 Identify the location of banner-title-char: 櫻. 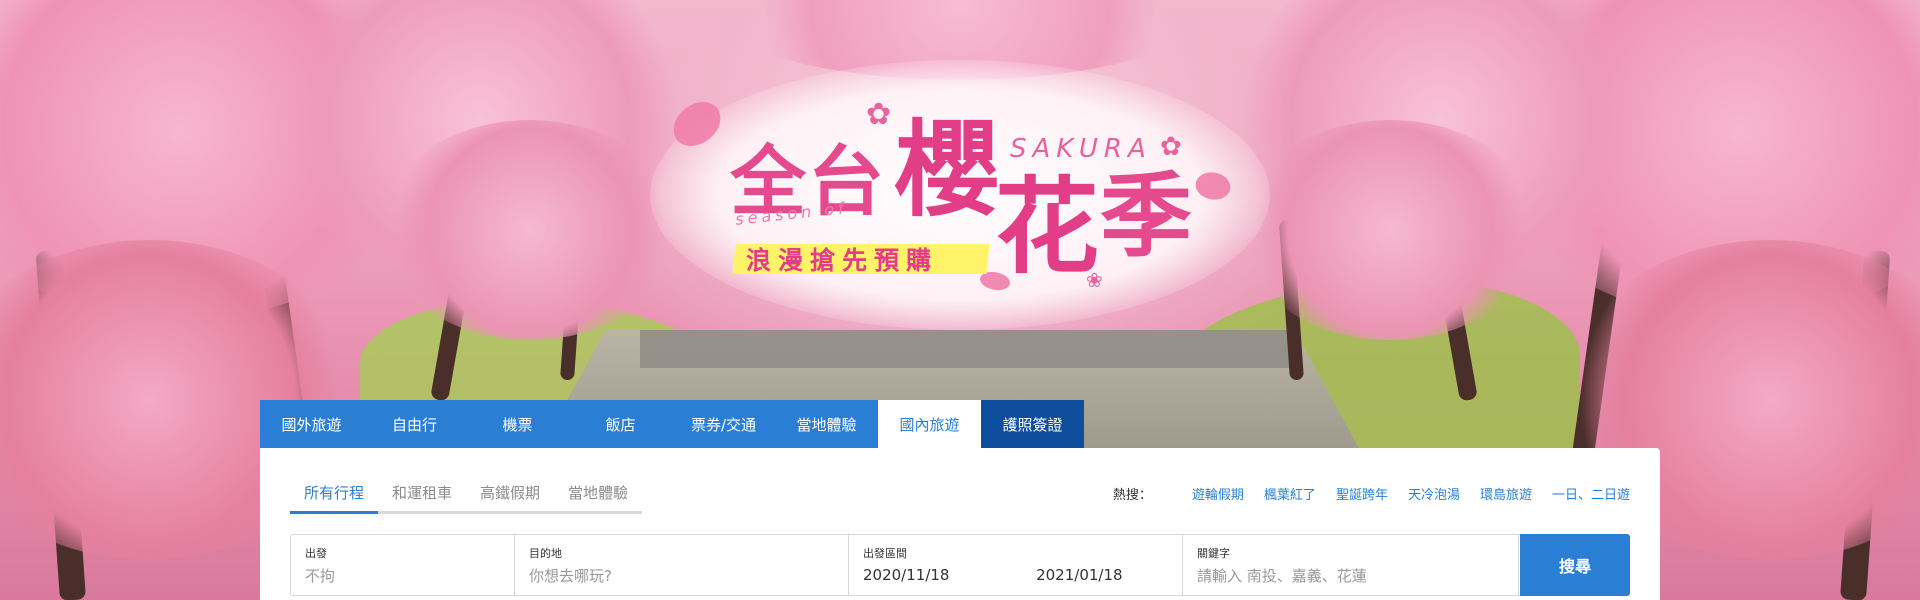
(947, 169).